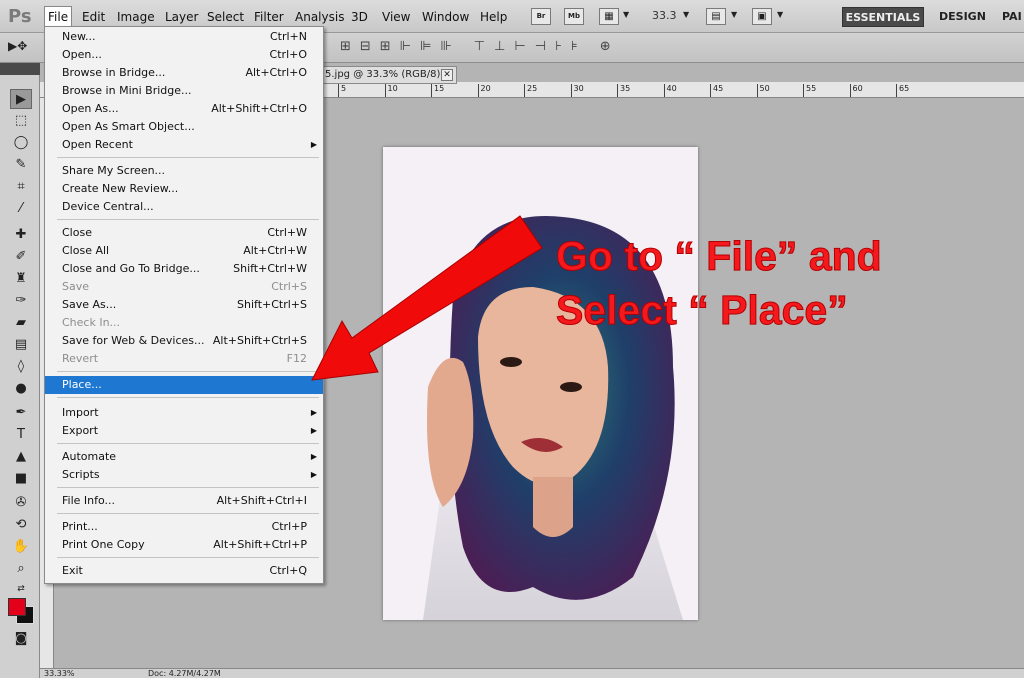  Describe the element at coordinates (719, 256) in the screenshot. I see `annotation-line-1: Go to “ File” and` at that location.